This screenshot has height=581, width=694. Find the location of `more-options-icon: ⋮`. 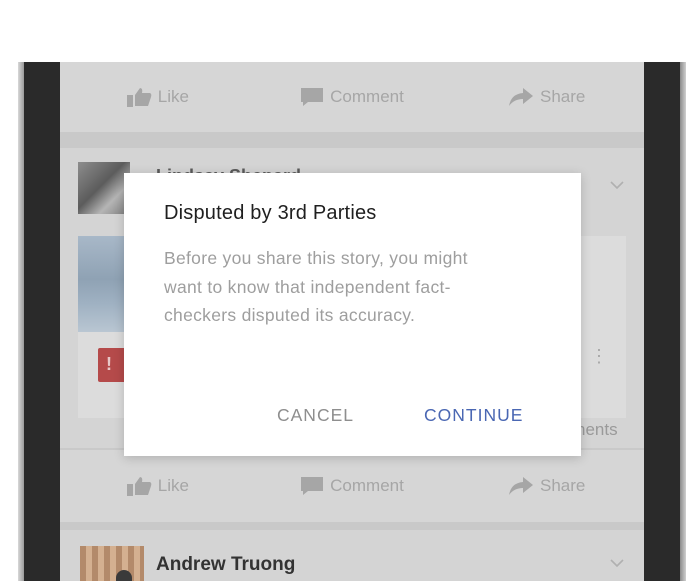

more-options-icon: ⋮ is located at coordinates (599, 356).